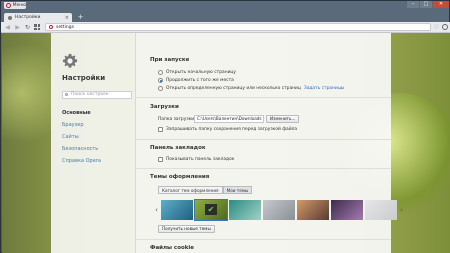  Describe the element at coordinates (186, 229) in the screenshot. I see `get-new-themes-button: Получить новые темы` at that location.